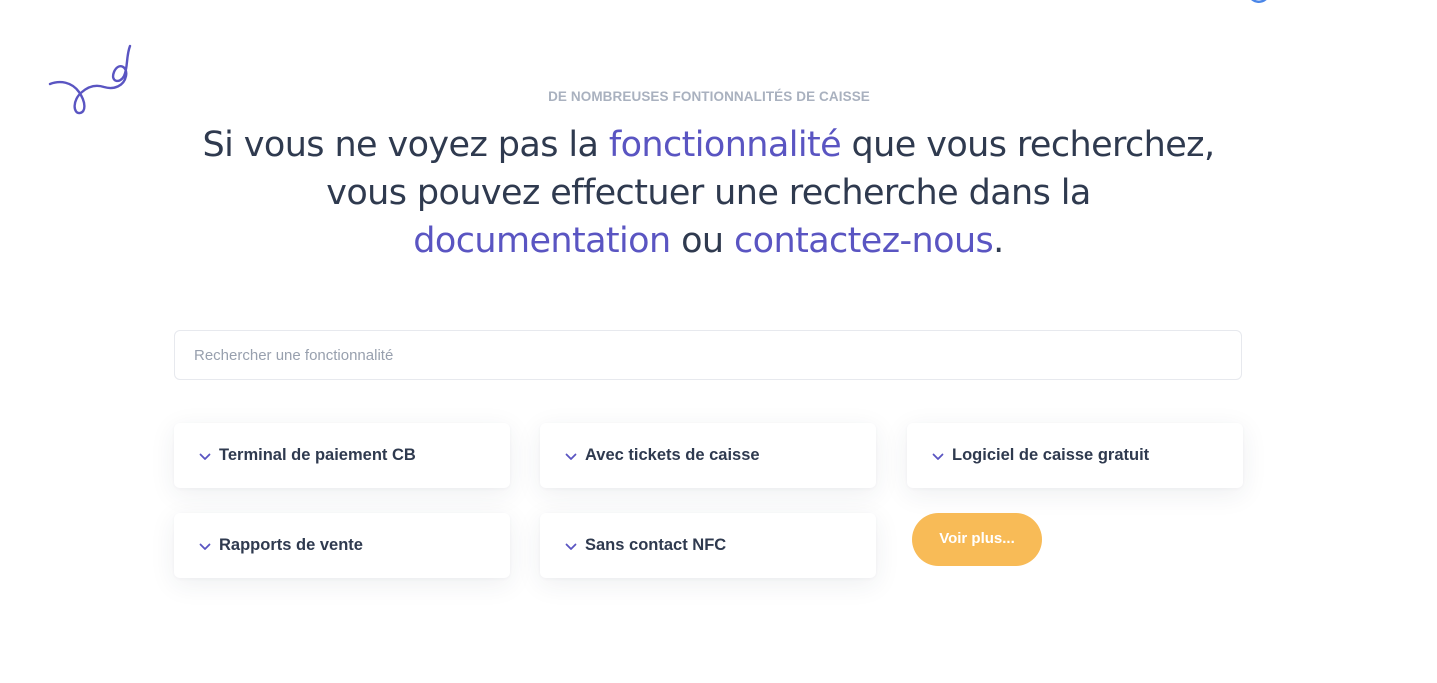  I want to click on feature-card-label: Avec tickets de caisse, so click(672, 455).